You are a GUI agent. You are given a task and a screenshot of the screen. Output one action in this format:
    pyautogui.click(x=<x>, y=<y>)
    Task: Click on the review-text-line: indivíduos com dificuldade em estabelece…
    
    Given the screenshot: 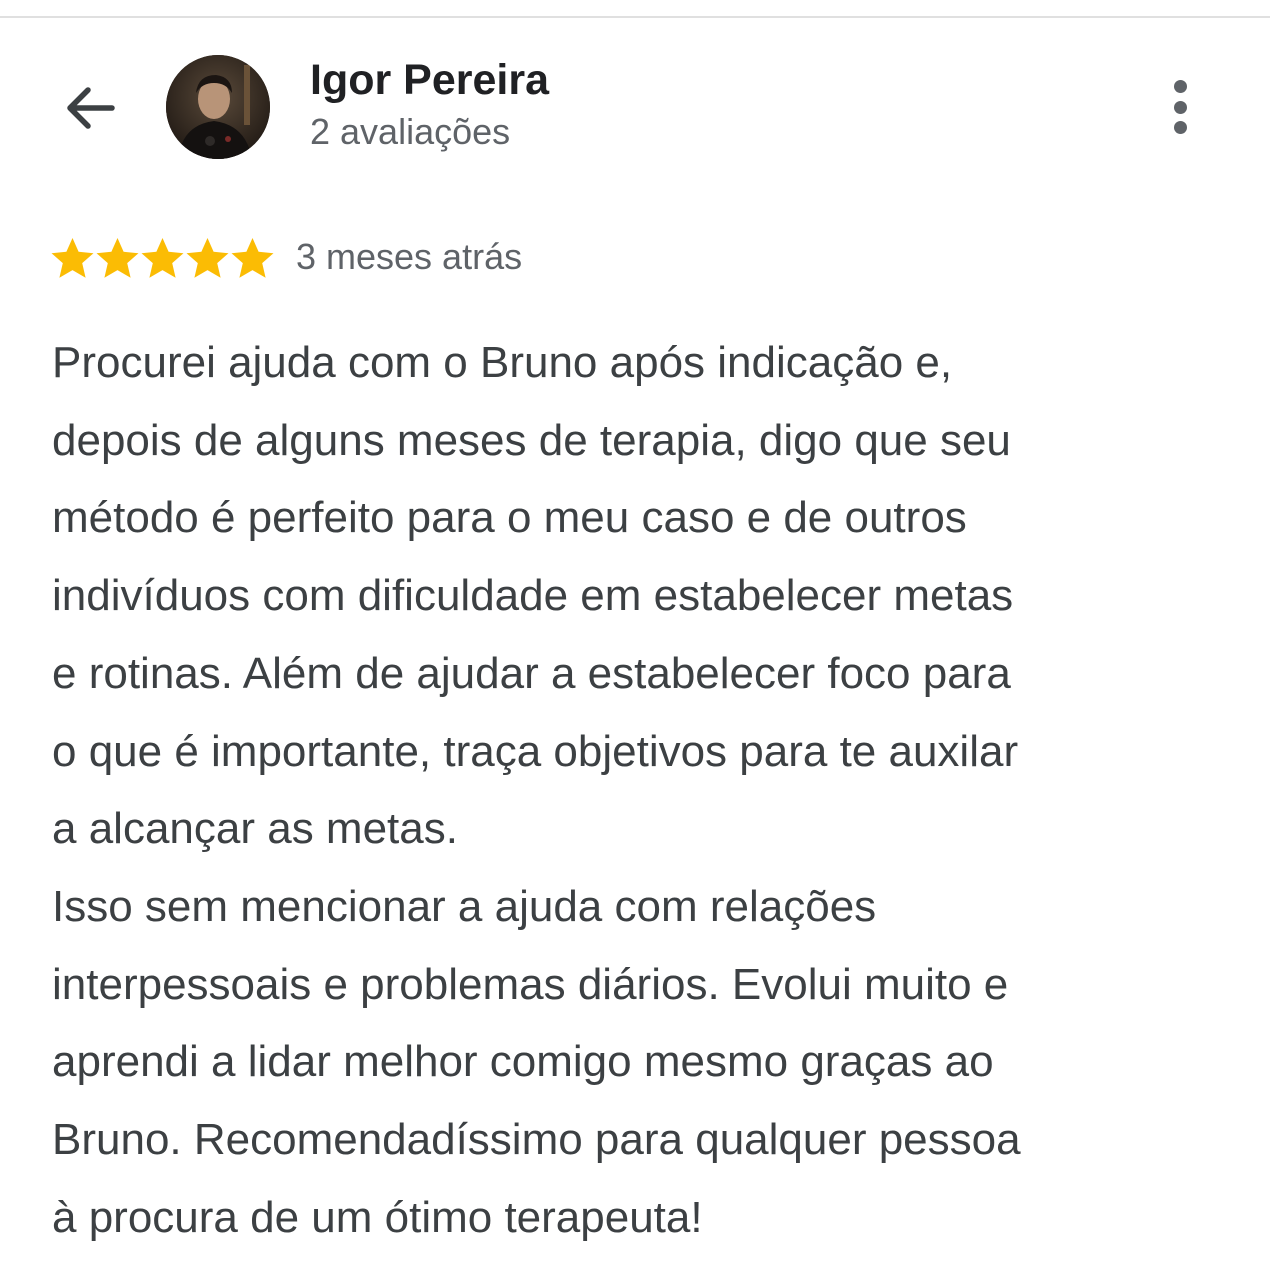 What is the action you would take?
    pyautogui.click(x=533, y=596)
    